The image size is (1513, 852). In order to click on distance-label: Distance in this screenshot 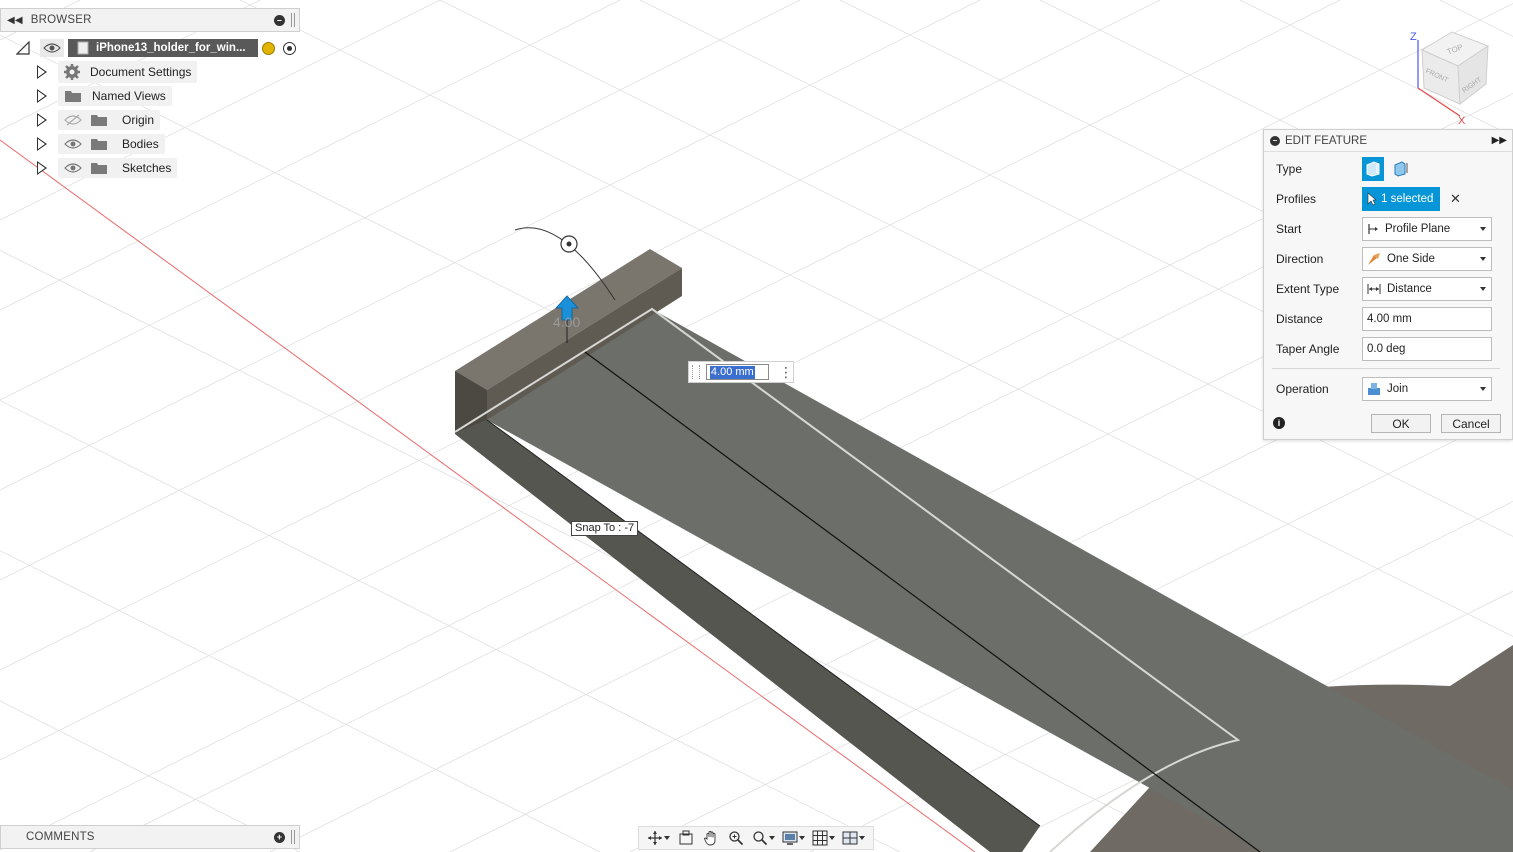, I will do `click(1299, 319)`.